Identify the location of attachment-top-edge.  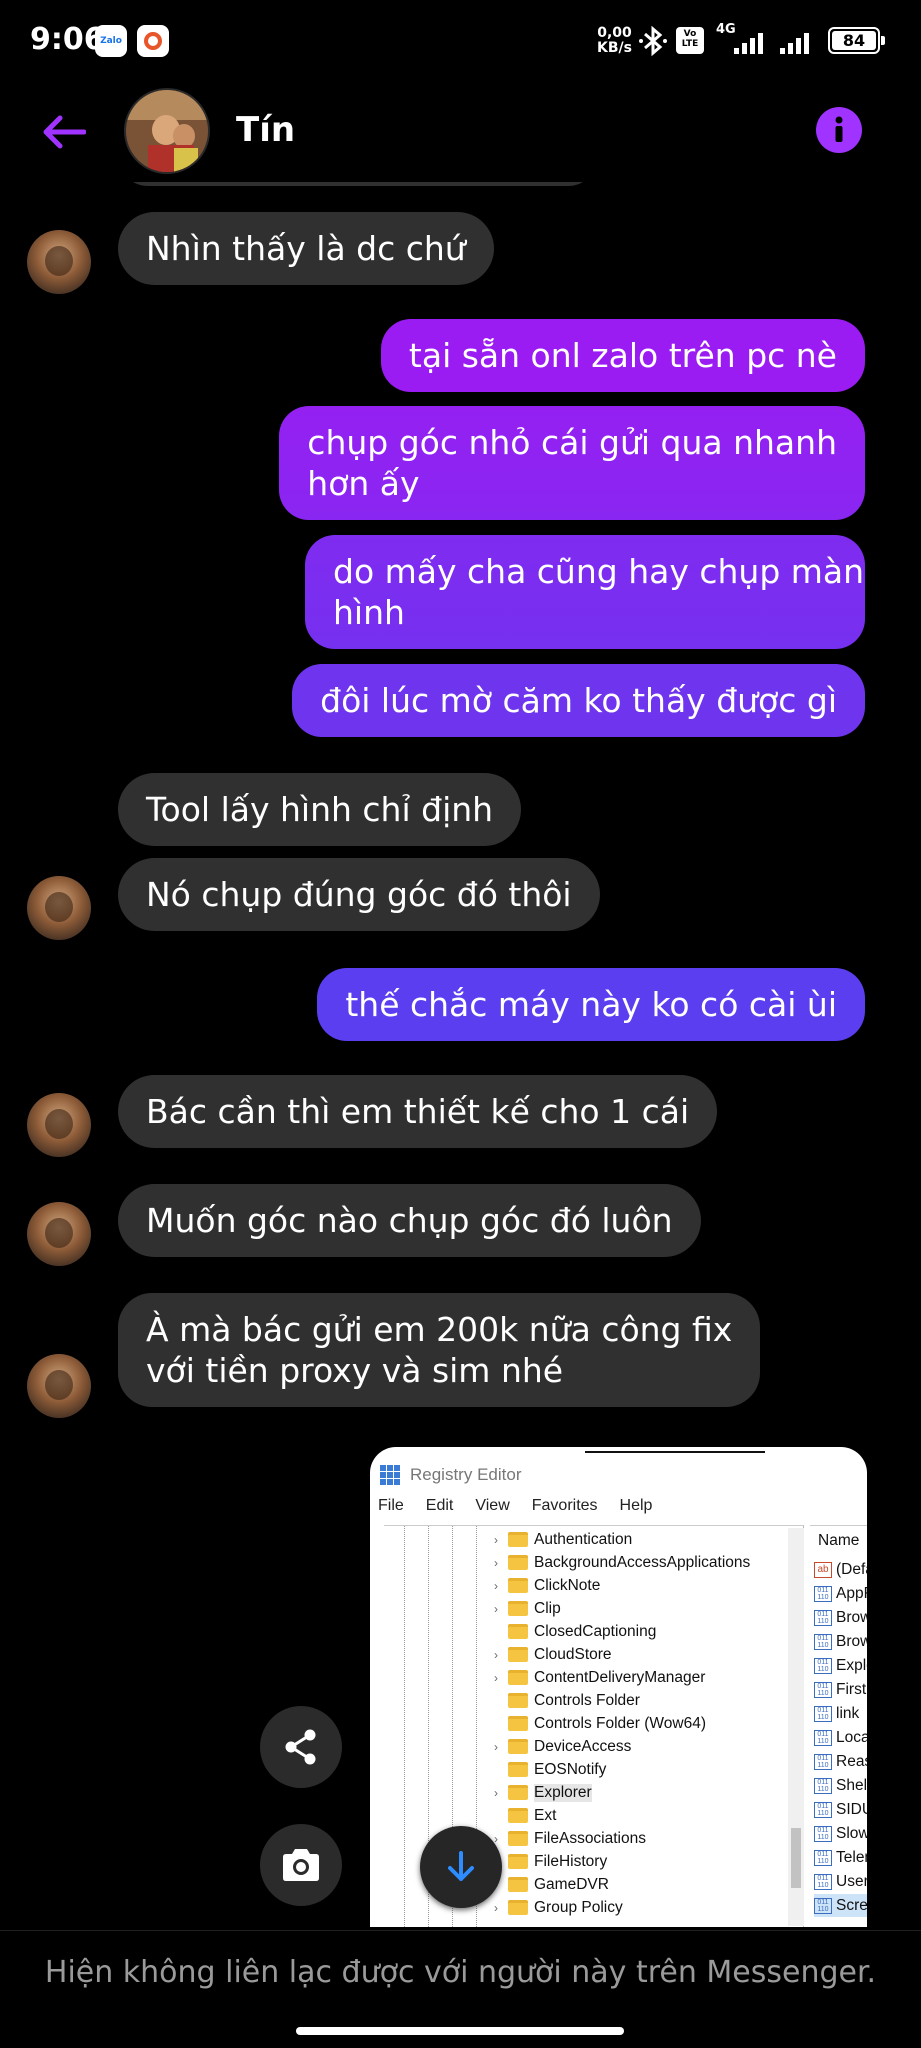
(675, 1452).